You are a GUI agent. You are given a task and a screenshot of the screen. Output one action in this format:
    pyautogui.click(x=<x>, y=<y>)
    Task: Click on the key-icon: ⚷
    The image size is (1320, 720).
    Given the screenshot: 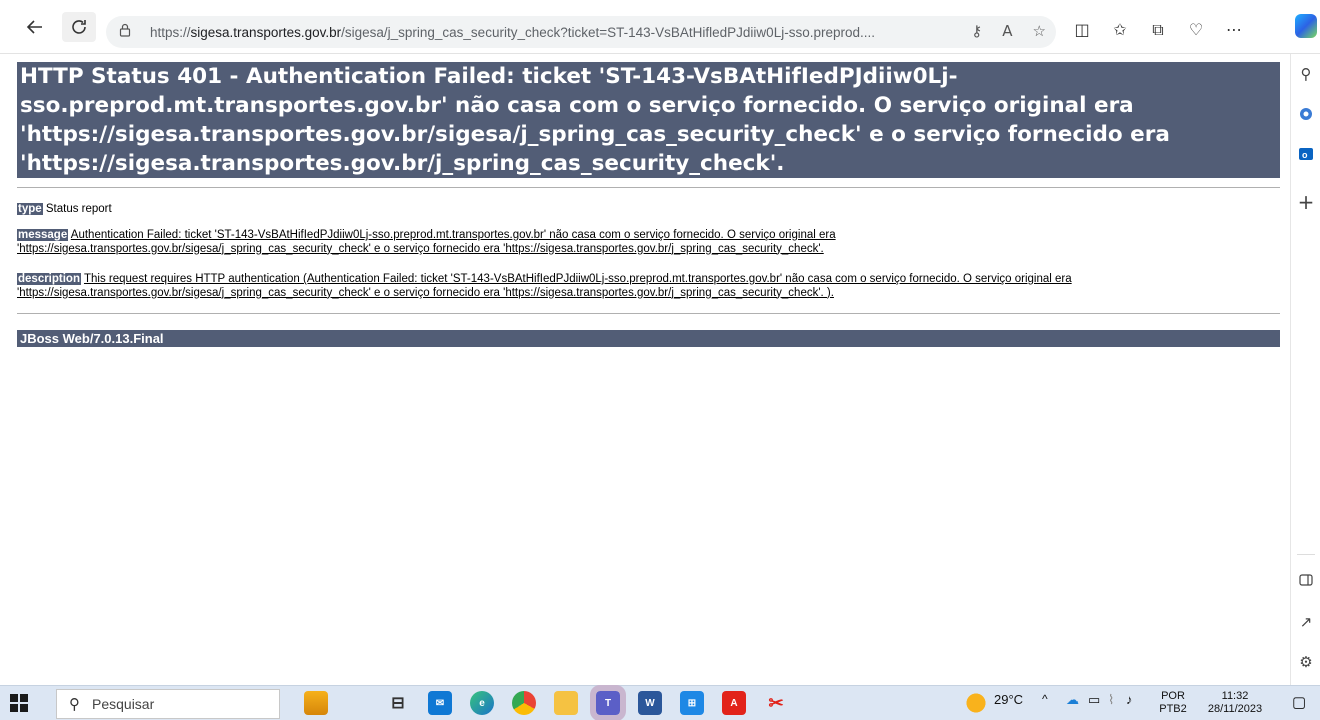 What is the action you would take?
    pyautogui.click(x=976, y=31)
    